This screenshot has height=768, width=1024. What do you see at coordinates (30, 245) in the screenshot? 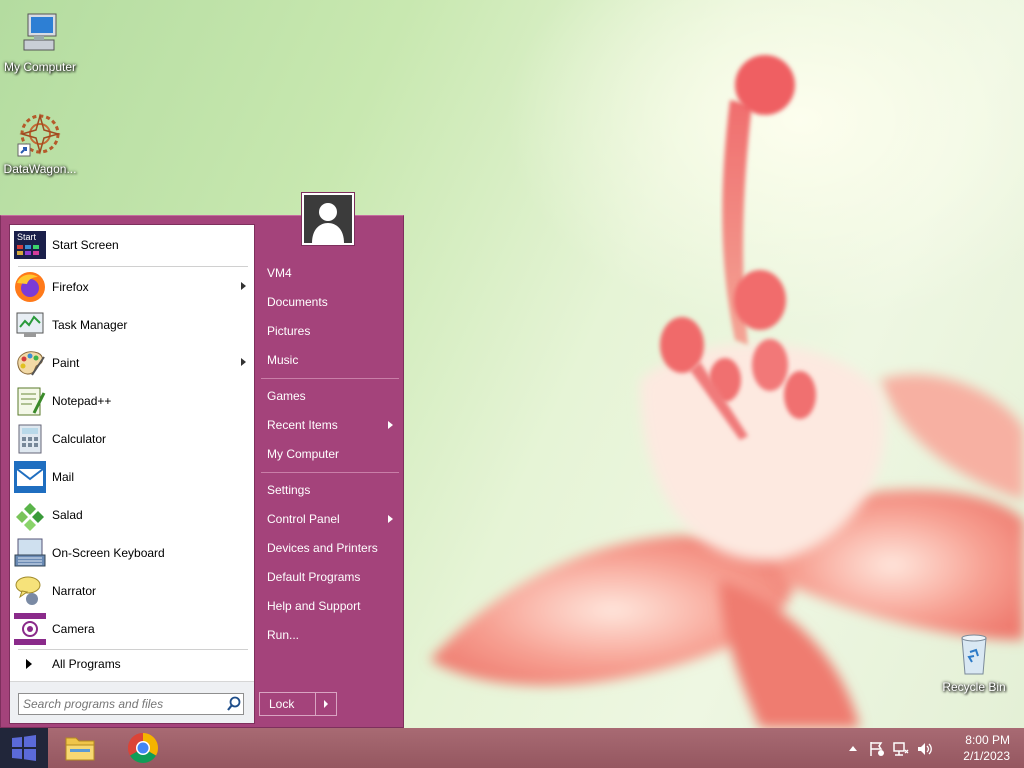
I see `start-screen-icon: Start` at bounding box center [30, 245].